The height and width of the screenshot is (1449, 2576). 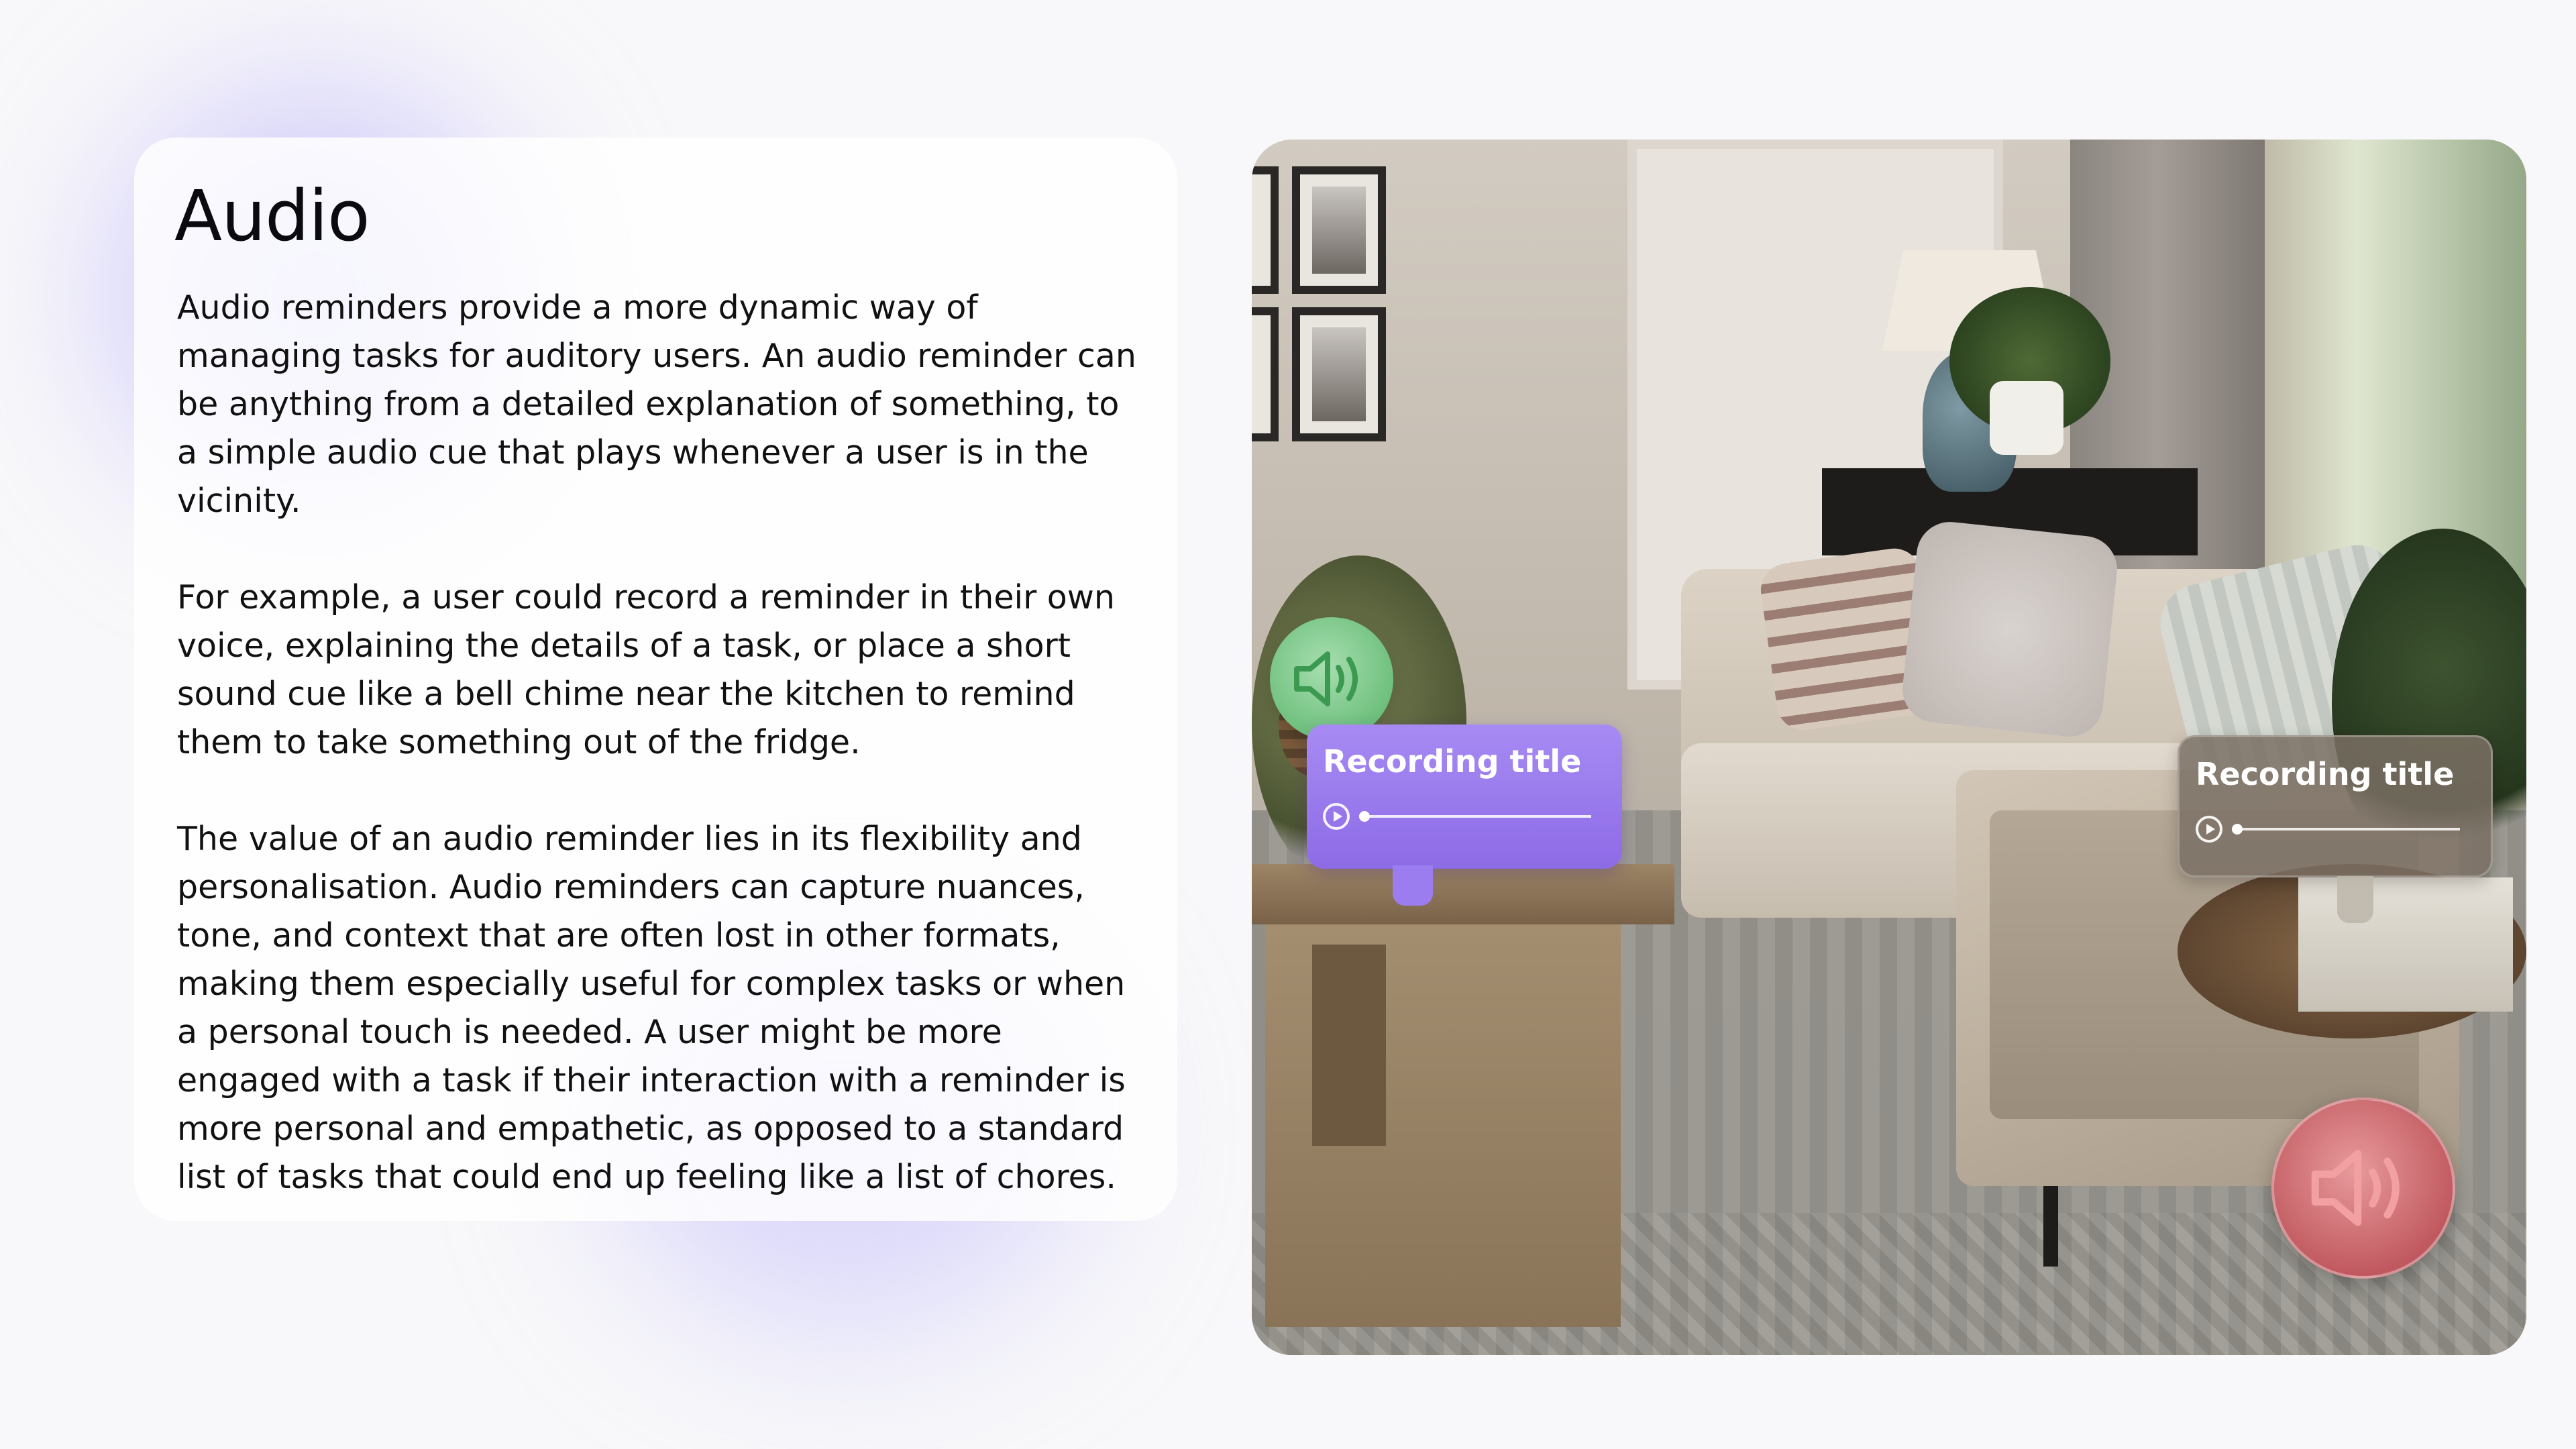 What do you see at coordinates (1464, 796) in the screenshot?
I see `recording-card-purple: Recording title` at bounding box center [1464, 796].